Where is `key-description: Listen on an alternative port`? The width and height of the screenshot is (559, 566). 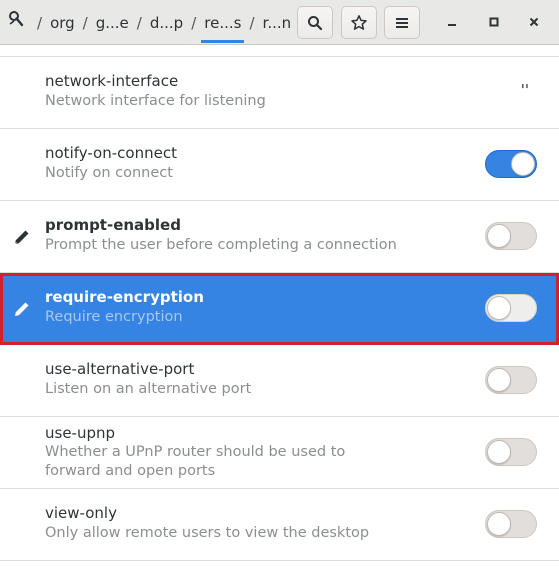
key-description: Listen on an alternative port is located at coordinates (148, 389).